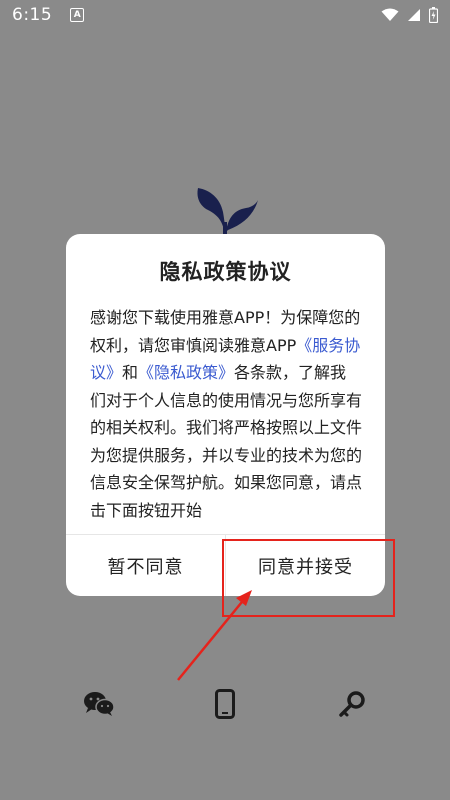 Image resolution: width=450 pixels, height=800 pixels. What do you see at coordinates (77, 15) in the screenshot?
I see `notification-icon: A` at bounding box center [77, 15].